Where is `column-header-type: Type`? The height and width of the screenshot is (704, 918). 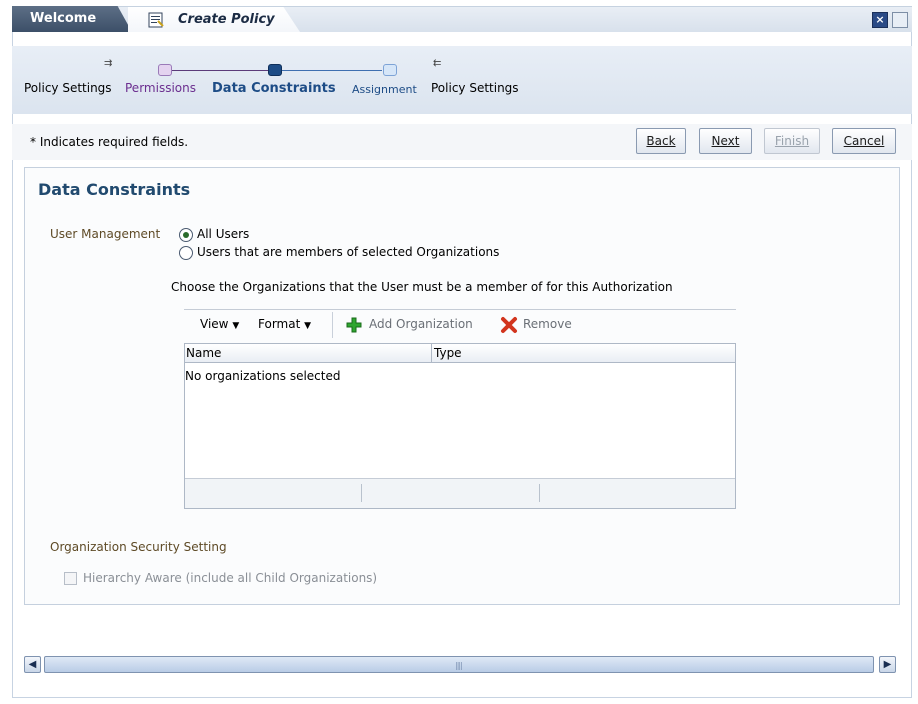 column-header-type: Type is located at coordinates (448, 353).